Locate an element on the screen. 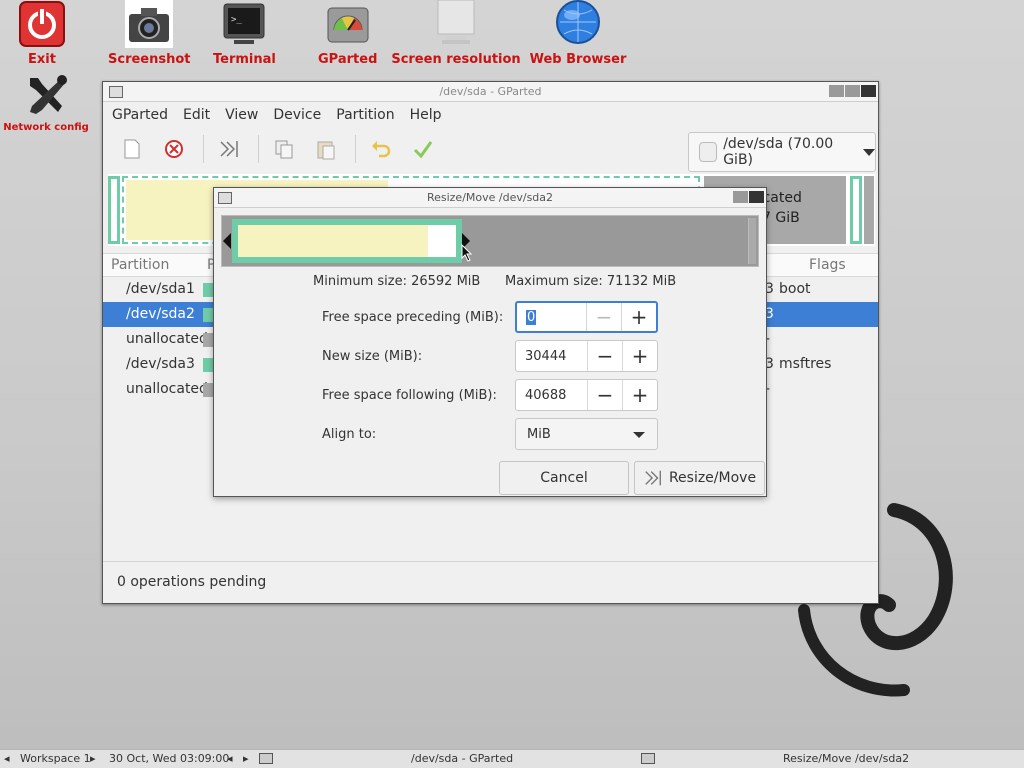 This screenshot has width=1024, height=768. free-following-input: 40688 is located at coordinates (551, 395).